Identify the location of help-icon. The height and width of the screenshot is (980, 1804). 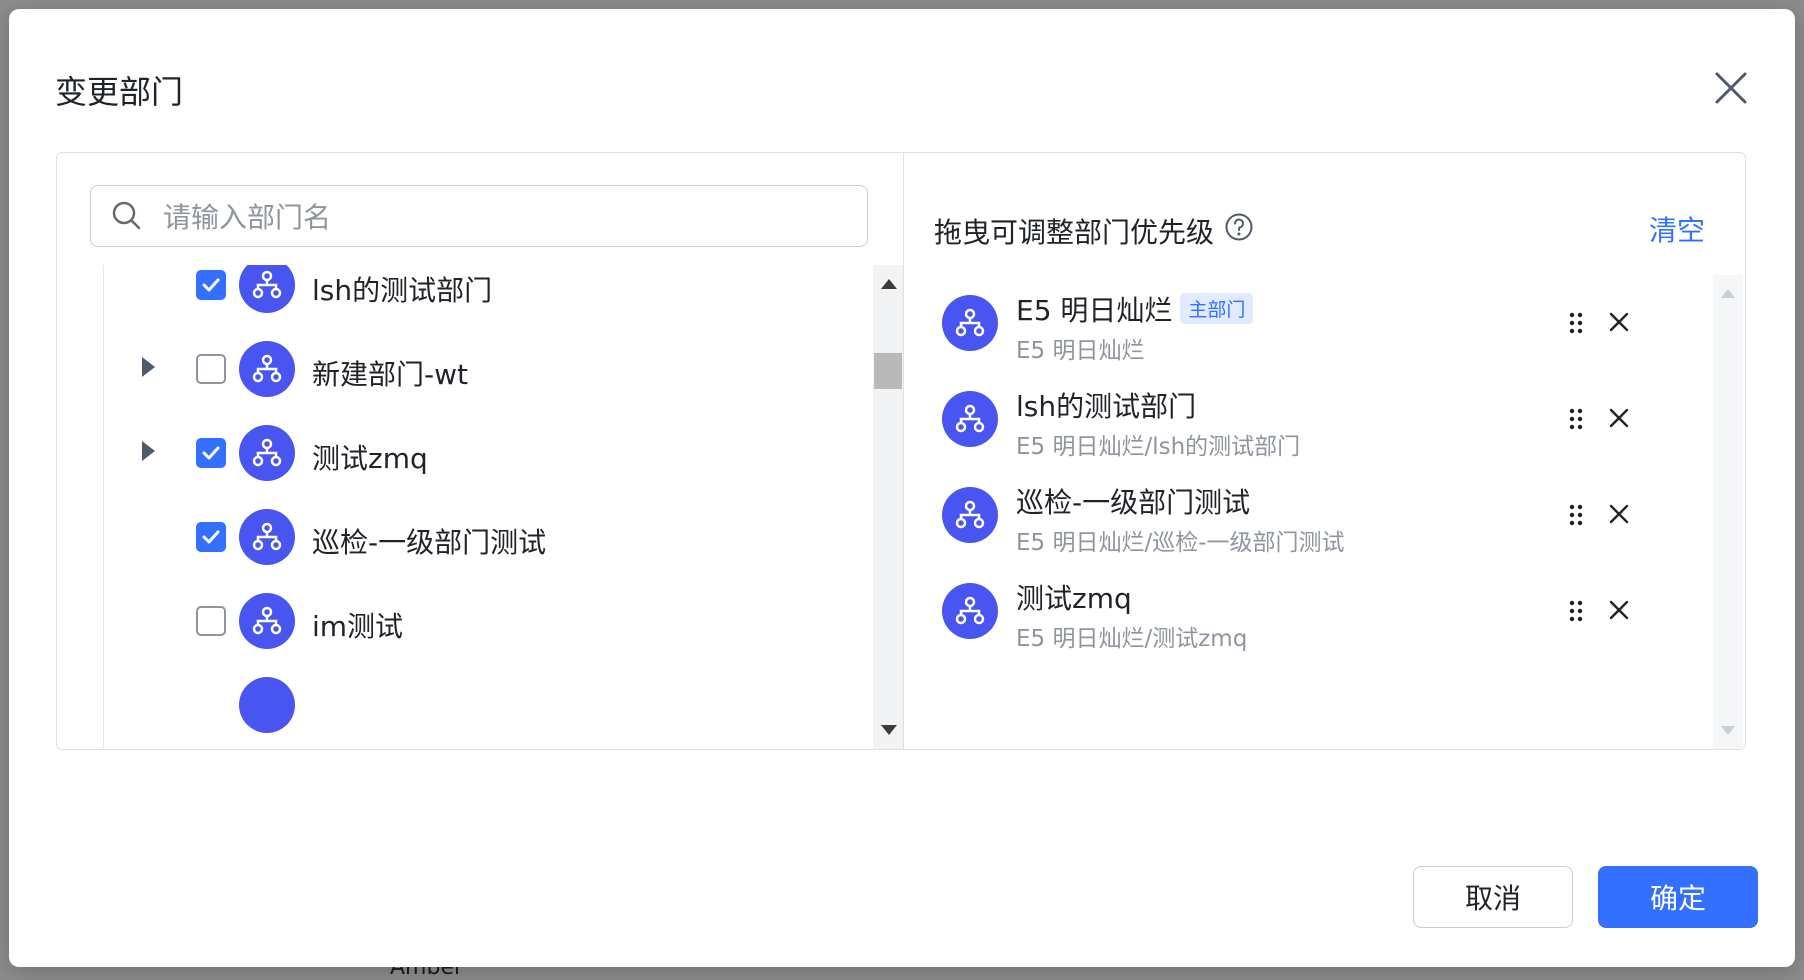
(1239, 227).